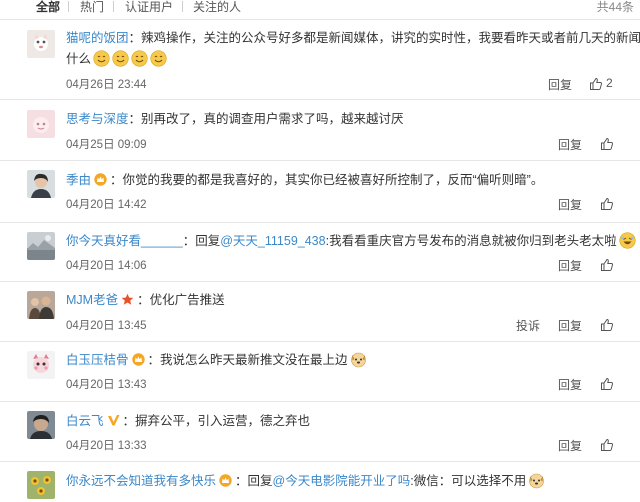  What do you see at coordinates (106, 205) in the screenshot?
I see `comment-time: 04月20日 14:42` at bounding box center [106, 205].